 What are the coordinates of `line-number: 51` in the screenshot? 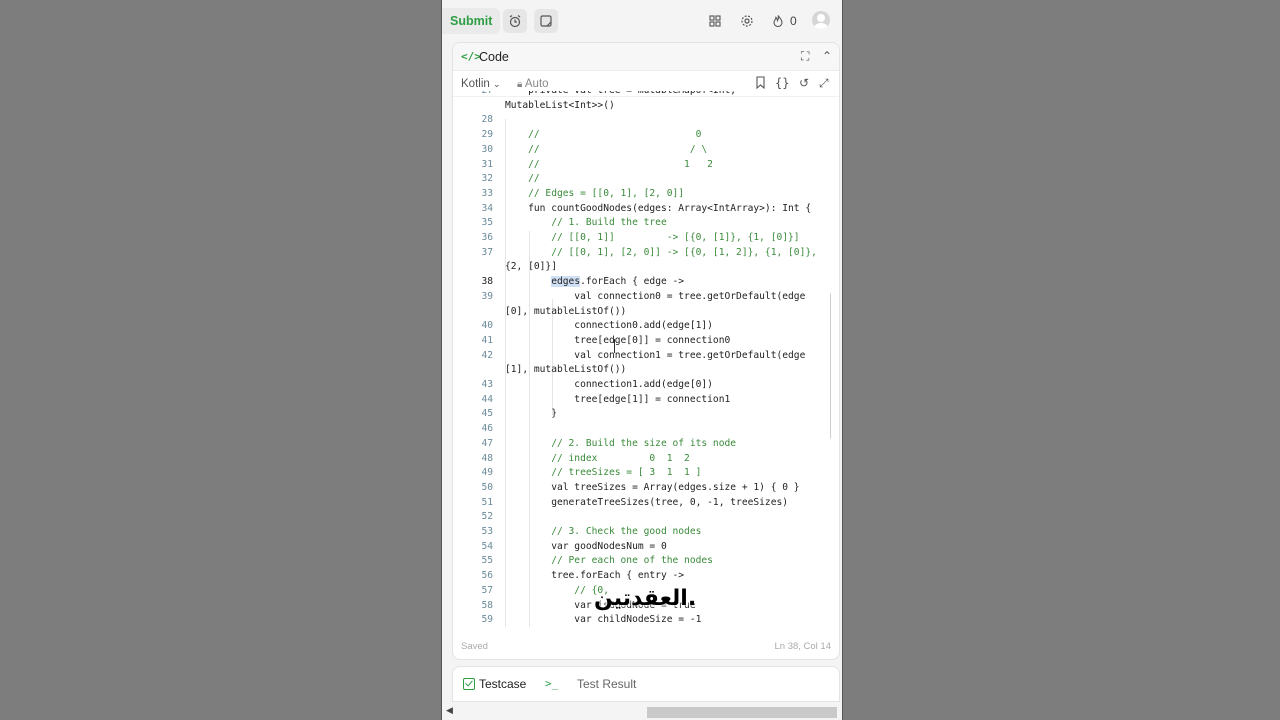 It's located at (487, 502).